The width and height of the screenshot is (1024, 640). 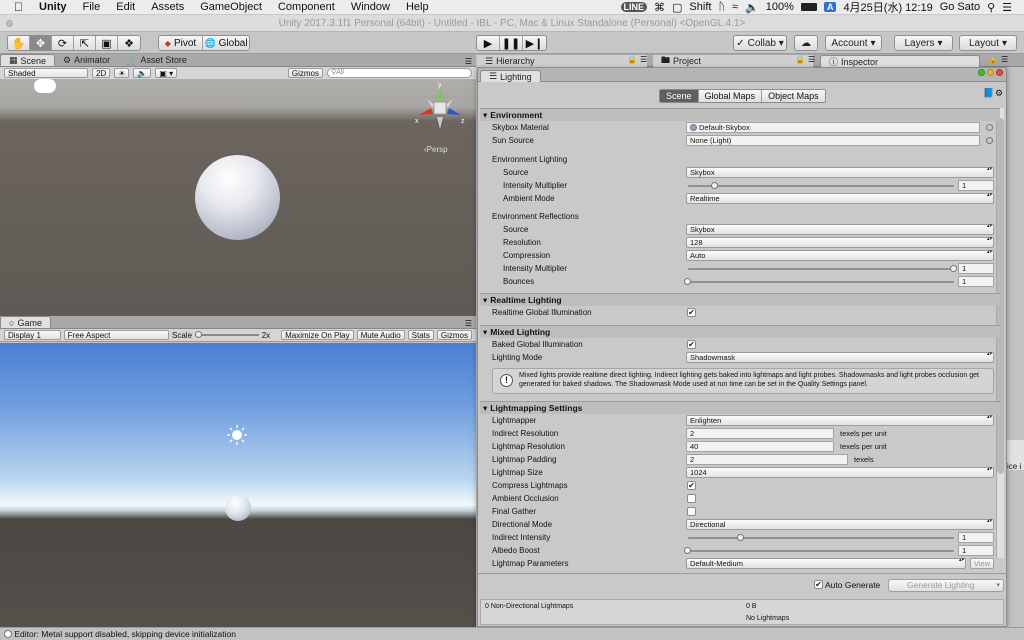 What do you see at coordinates (806, 43) in the screenshot?
I see `cloud-button: ☁` at bounding box center [806, 43].